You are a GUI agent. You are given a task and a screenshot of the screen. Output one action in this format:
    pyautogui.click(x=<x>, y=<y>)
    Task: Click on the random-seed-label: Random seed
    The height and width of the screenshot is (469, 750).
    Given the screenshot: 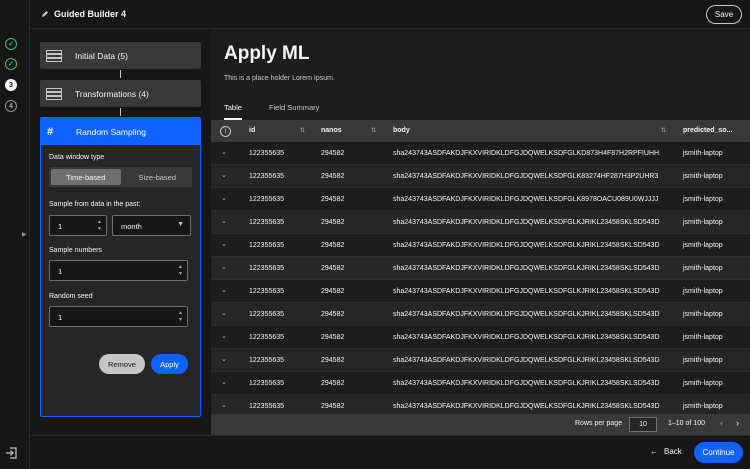 What is the action you would take?
    pyautogui.click(x=71, y=296)
    